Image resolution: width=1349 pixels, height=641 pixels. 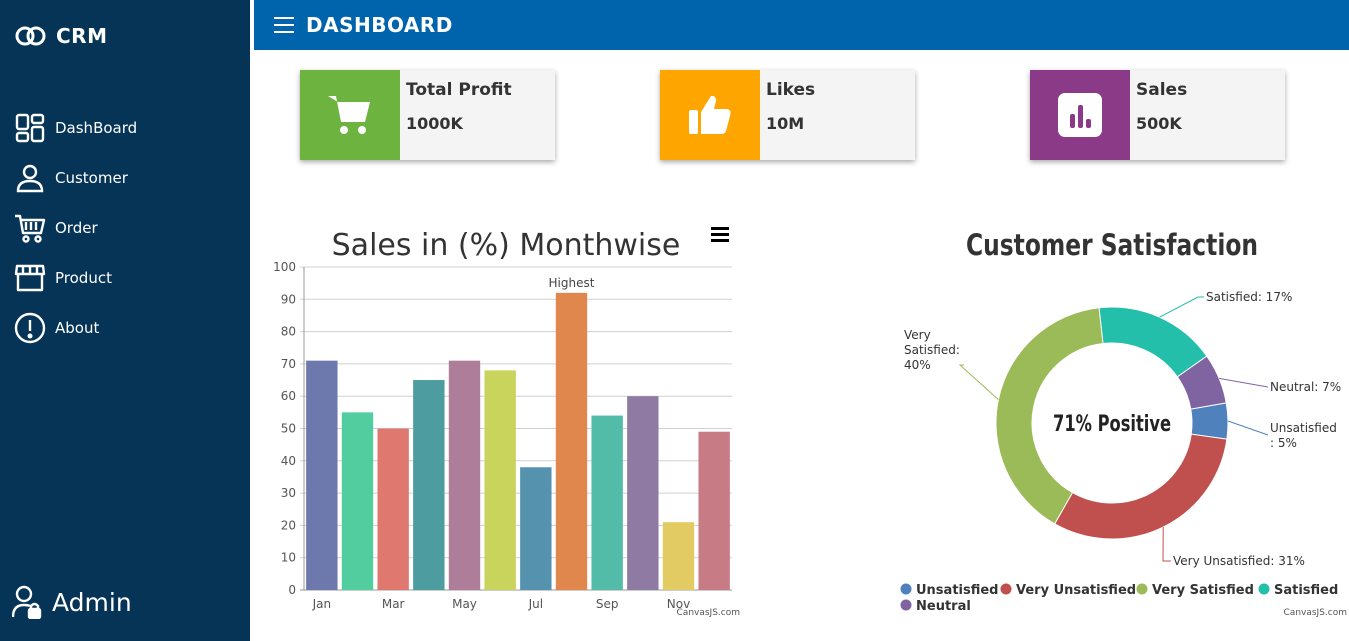 What do you see at coordinates (252, 320) in the screenshot?
I see `gutter` at bounding box center [252, 320].